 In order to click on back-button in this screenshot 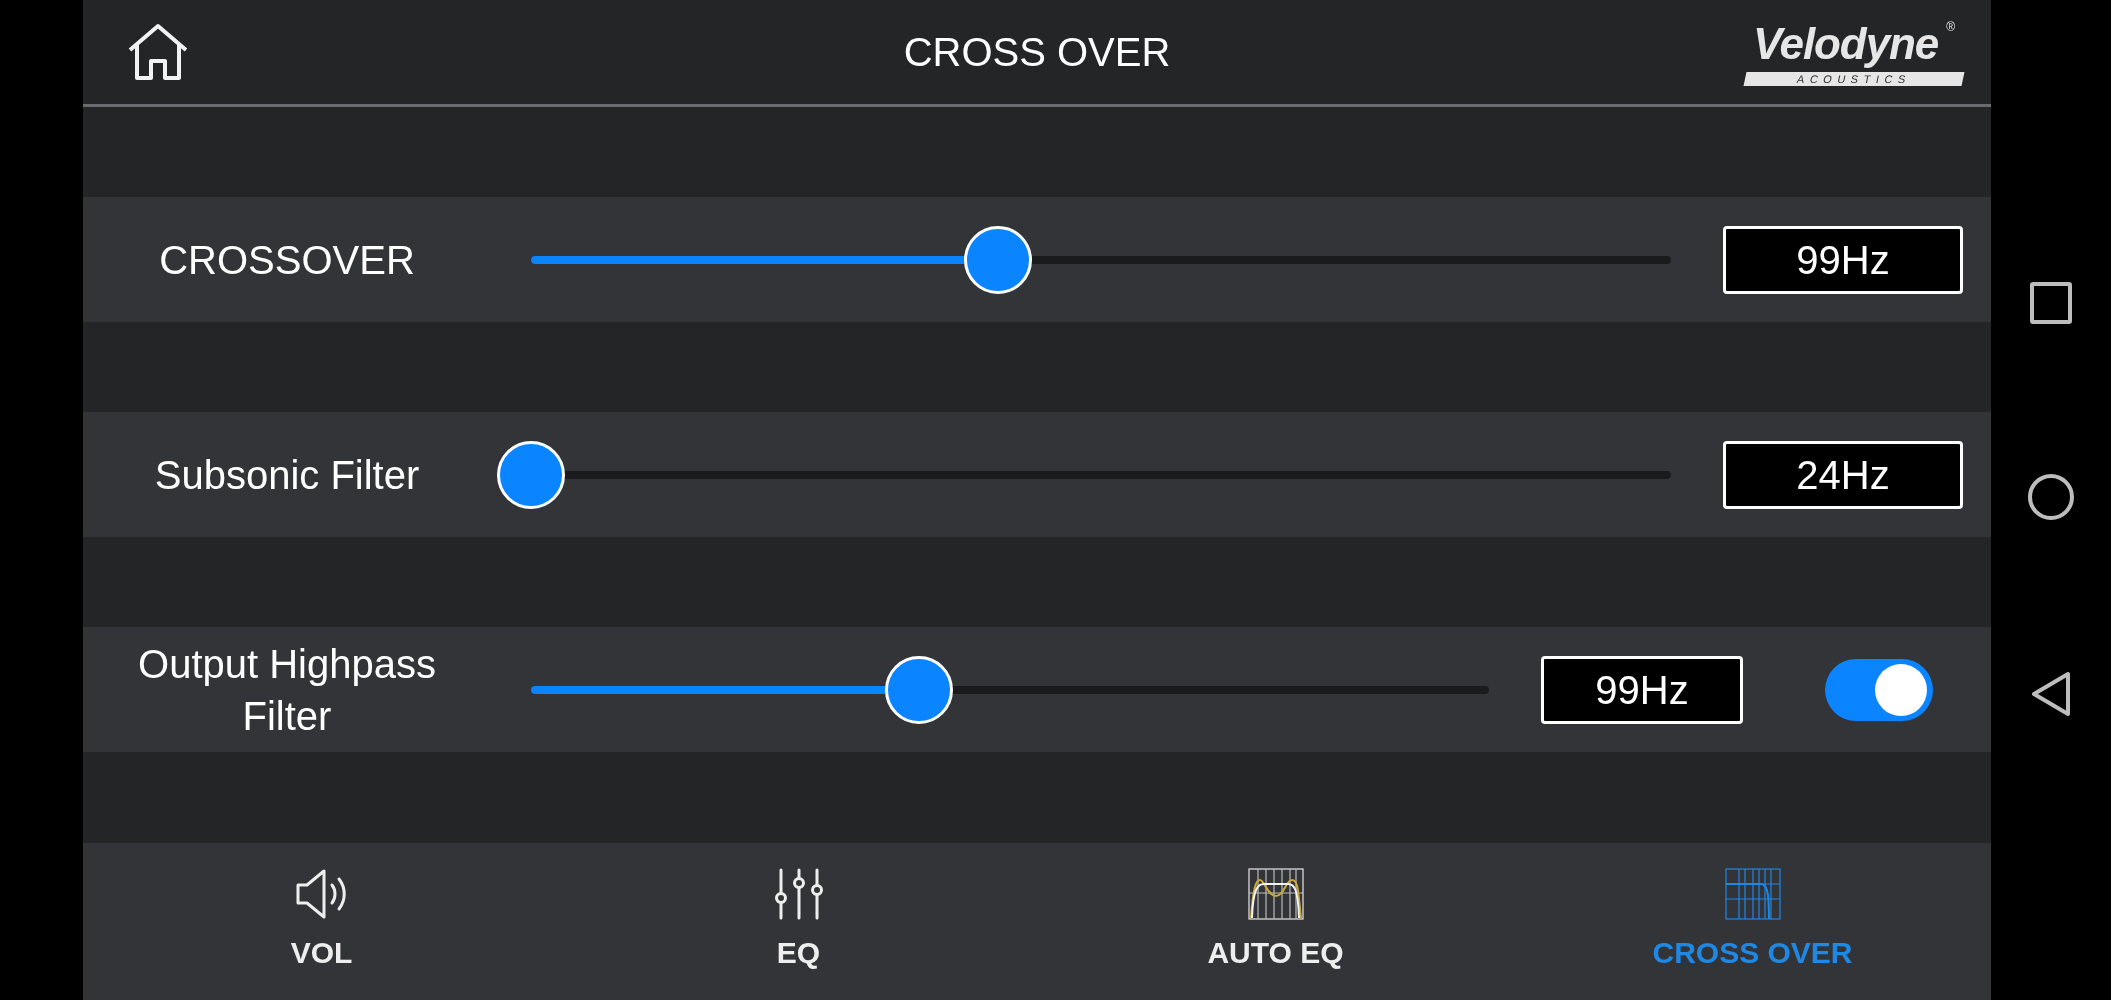, I will do `click(2051, 694)`.